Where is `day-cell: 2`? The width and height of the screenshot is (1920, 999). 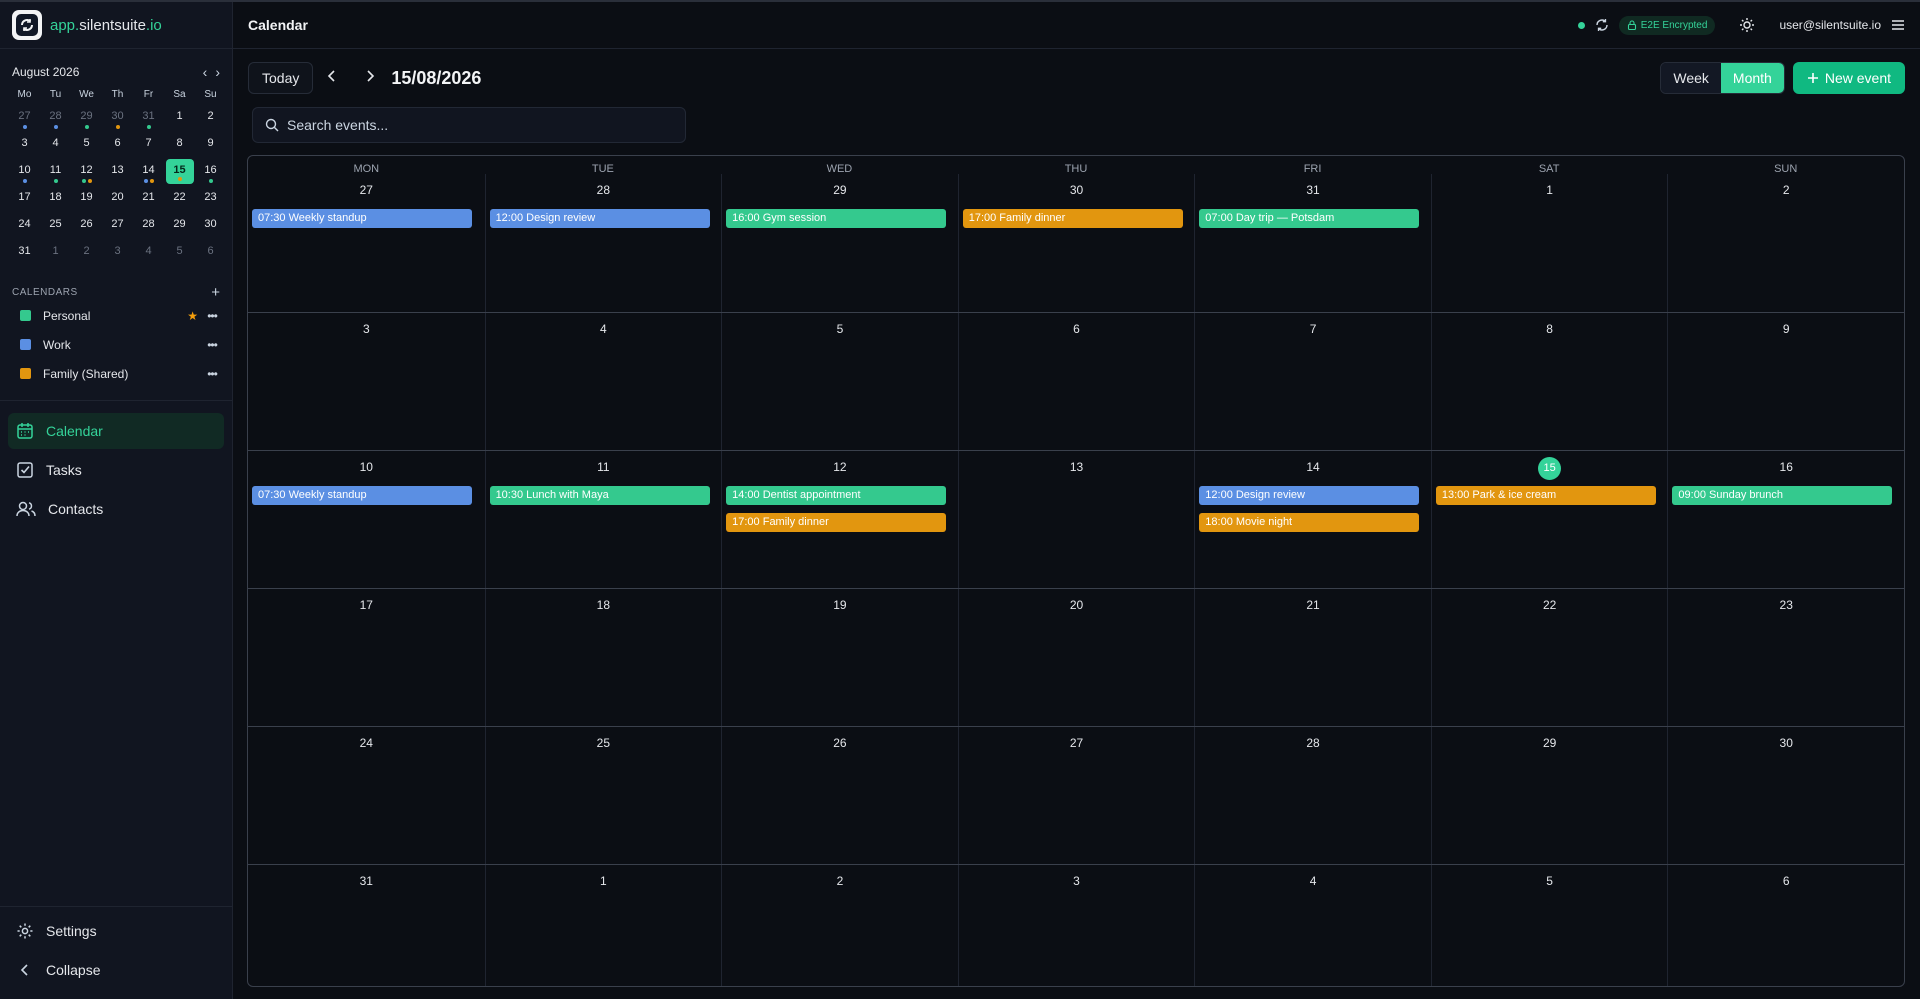
day-cell: 2 is located at coordinates (1785, 243).